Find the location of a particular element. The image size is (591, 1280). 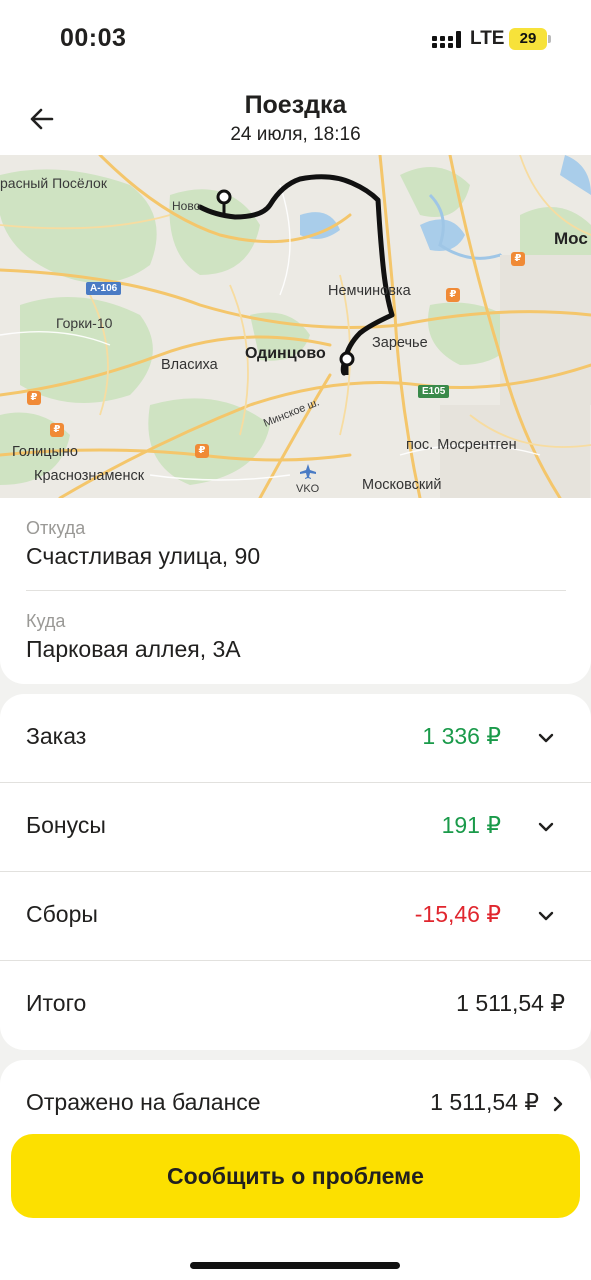

balance-label: Отражено на балансе is located at coordinates (143, 1102).